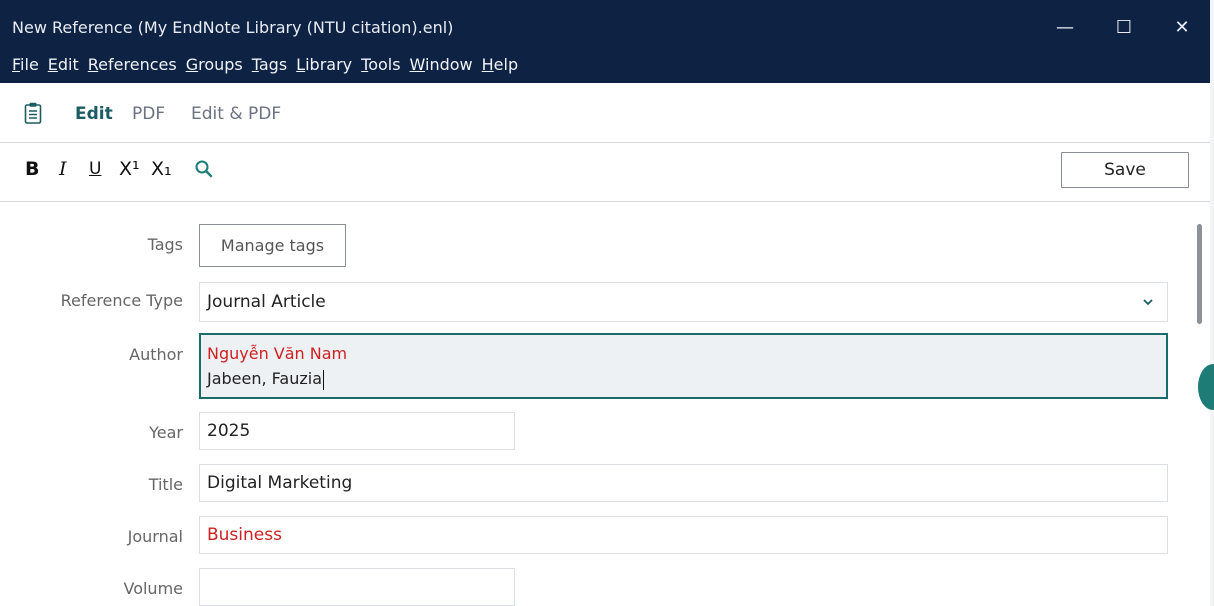  What do you see at coordinates (1125, 170) in the screenshot?
I see `save-button: Save` at bounding box center [1125, 170].